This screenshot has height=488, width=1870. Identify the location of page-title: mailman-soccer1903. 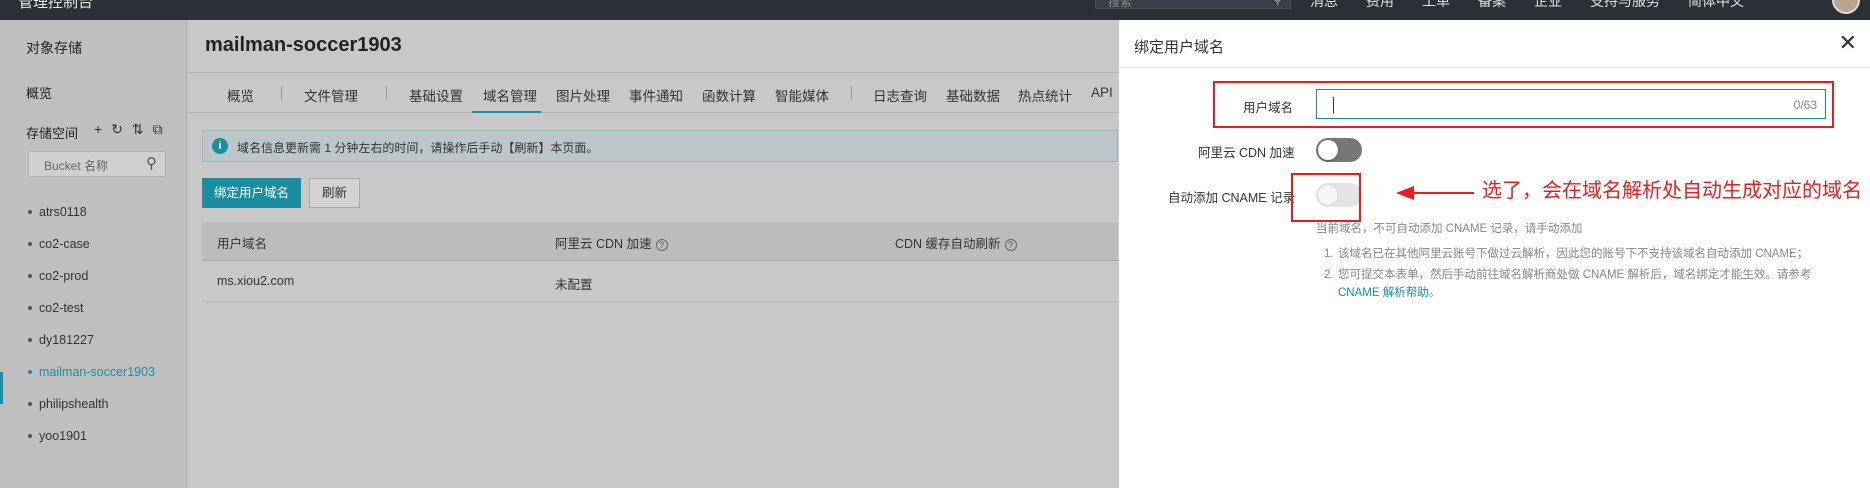
(303, 45).